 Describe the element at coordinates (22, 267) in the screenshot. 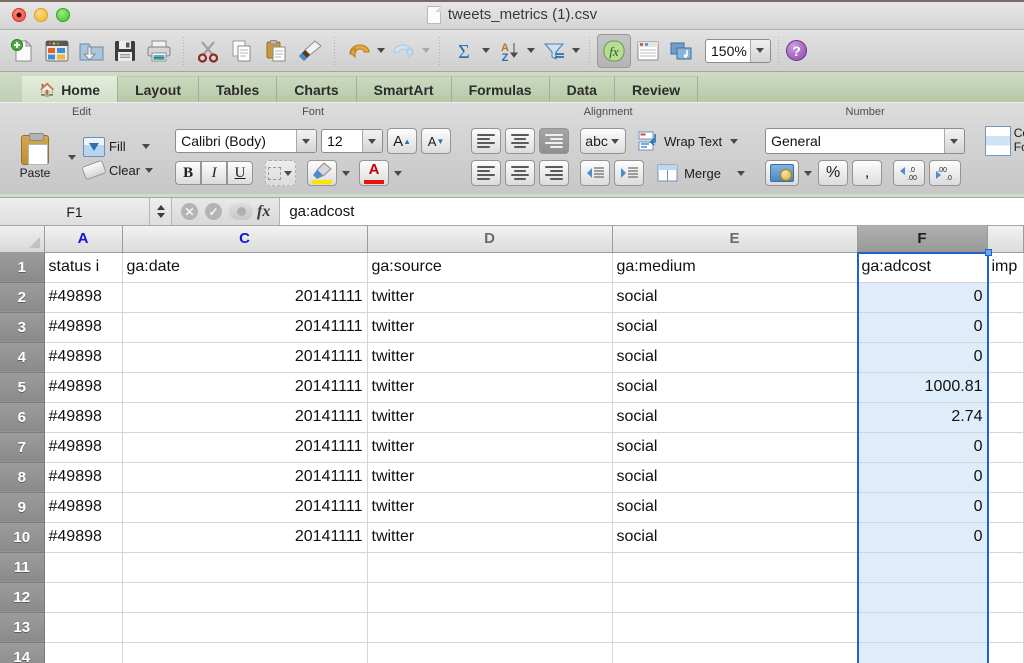

I see `row-header-1: 1` at that location.